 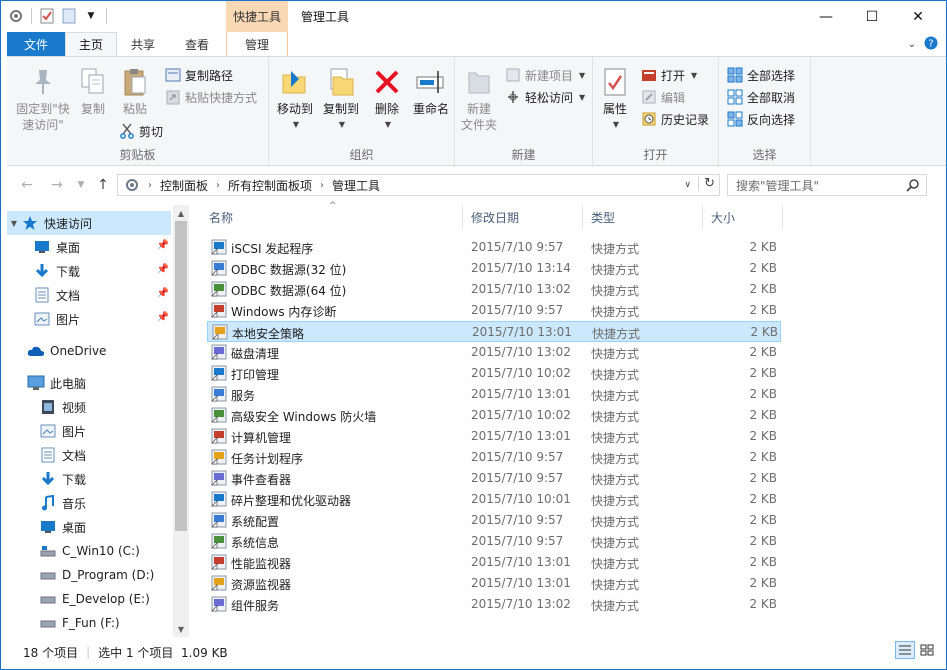 I want to click on recent-locations-button: ▼, so click(x=81, y=185).